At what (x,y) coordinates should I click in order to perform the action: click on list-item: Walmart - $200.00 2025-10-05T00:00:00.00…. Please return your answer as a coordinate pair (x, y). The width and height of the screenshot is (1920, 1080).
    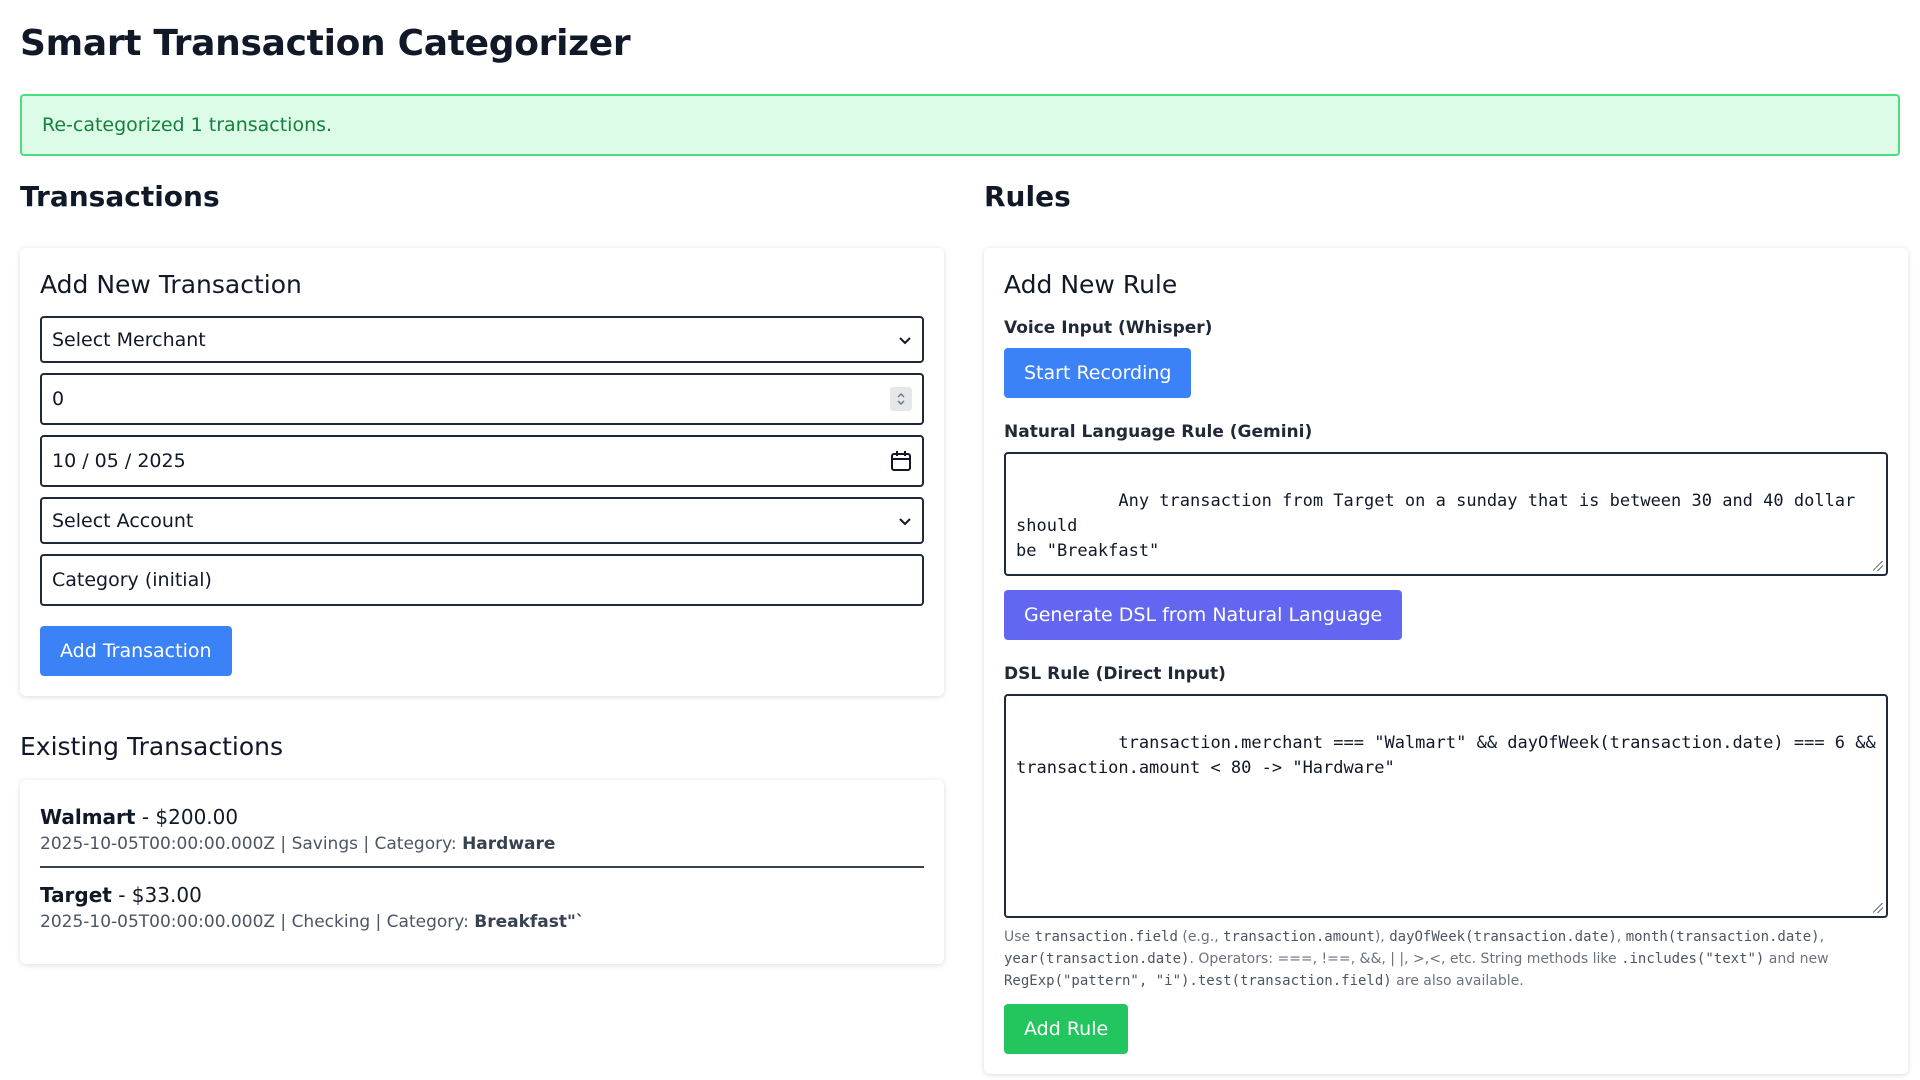
    Looking at the image, I should click on (482, 834).